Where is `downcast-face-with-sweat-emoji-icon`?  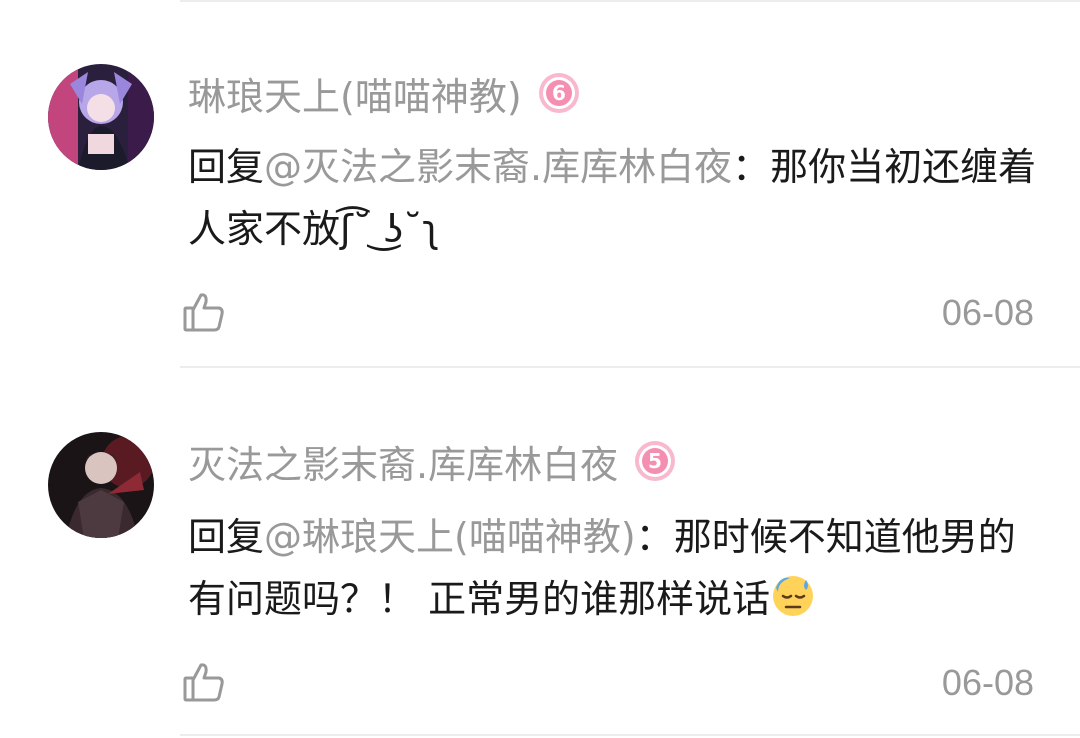 downcast-face-with-sweat-emoji-icon is located at coordinates (793, 595).